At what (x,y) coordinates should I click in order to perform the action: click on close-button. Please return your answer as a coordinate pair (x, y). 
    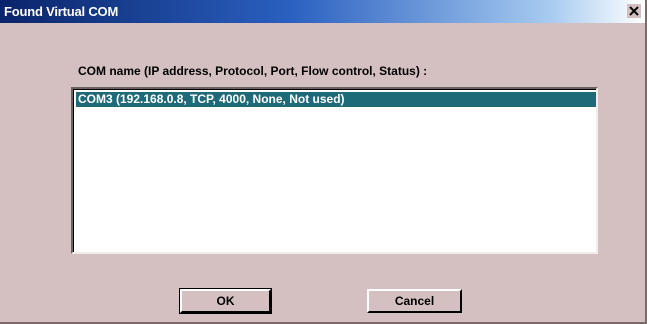
    Looking at the image, I should click on (634, 11).